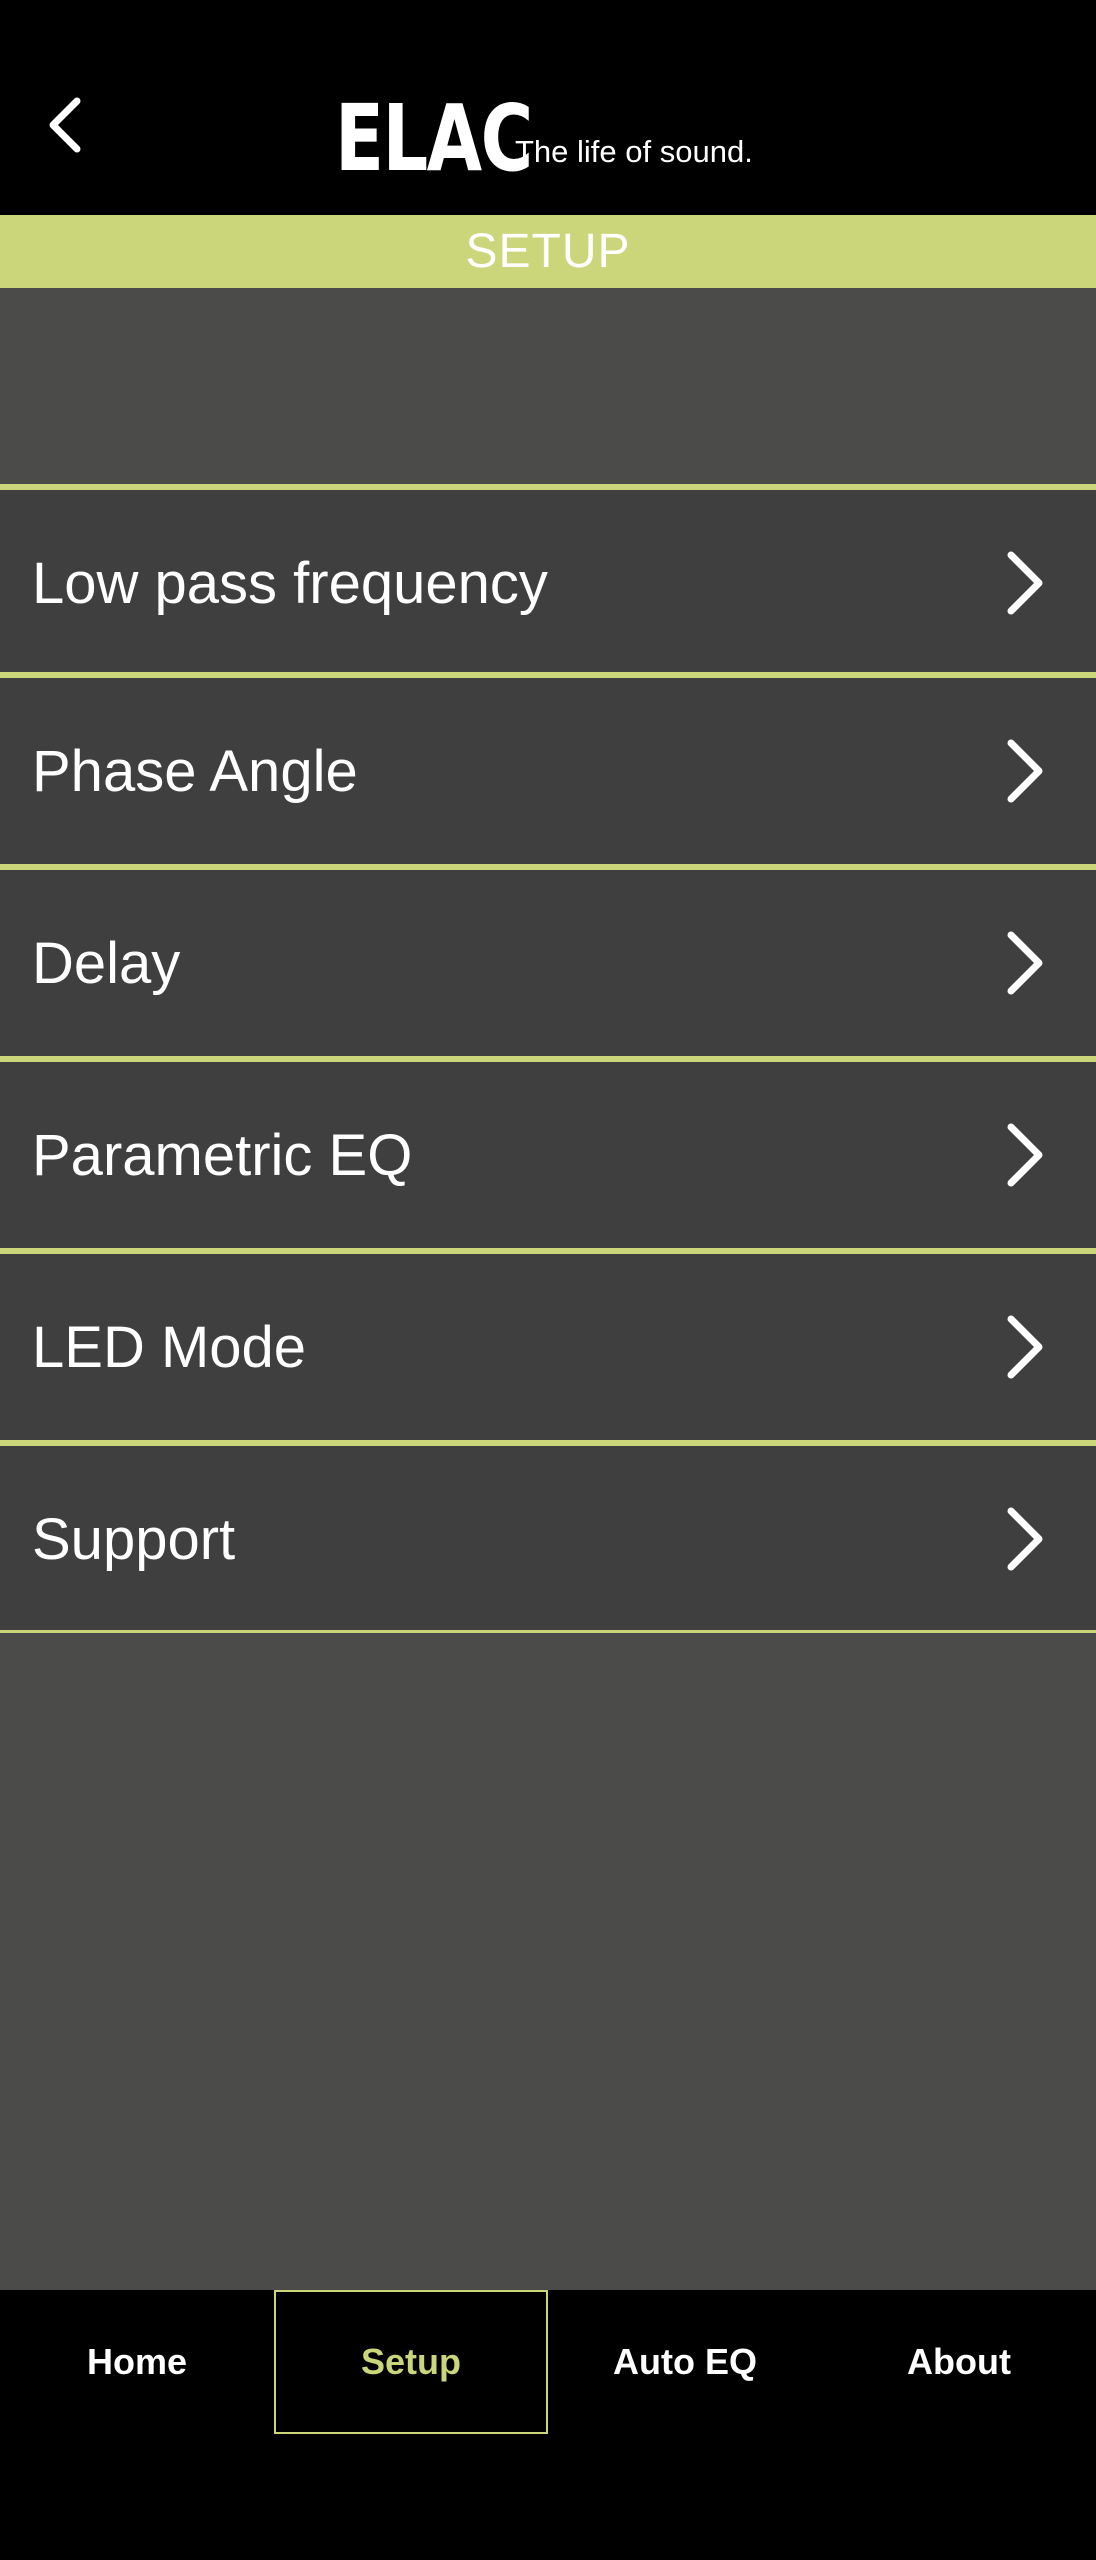 The height and width of the screenshot is (2560, 1096). Describe the element at coordinates (548, 771) in the screenshot. I see `menu-item-phase-angle: Phase Angle` at that location.